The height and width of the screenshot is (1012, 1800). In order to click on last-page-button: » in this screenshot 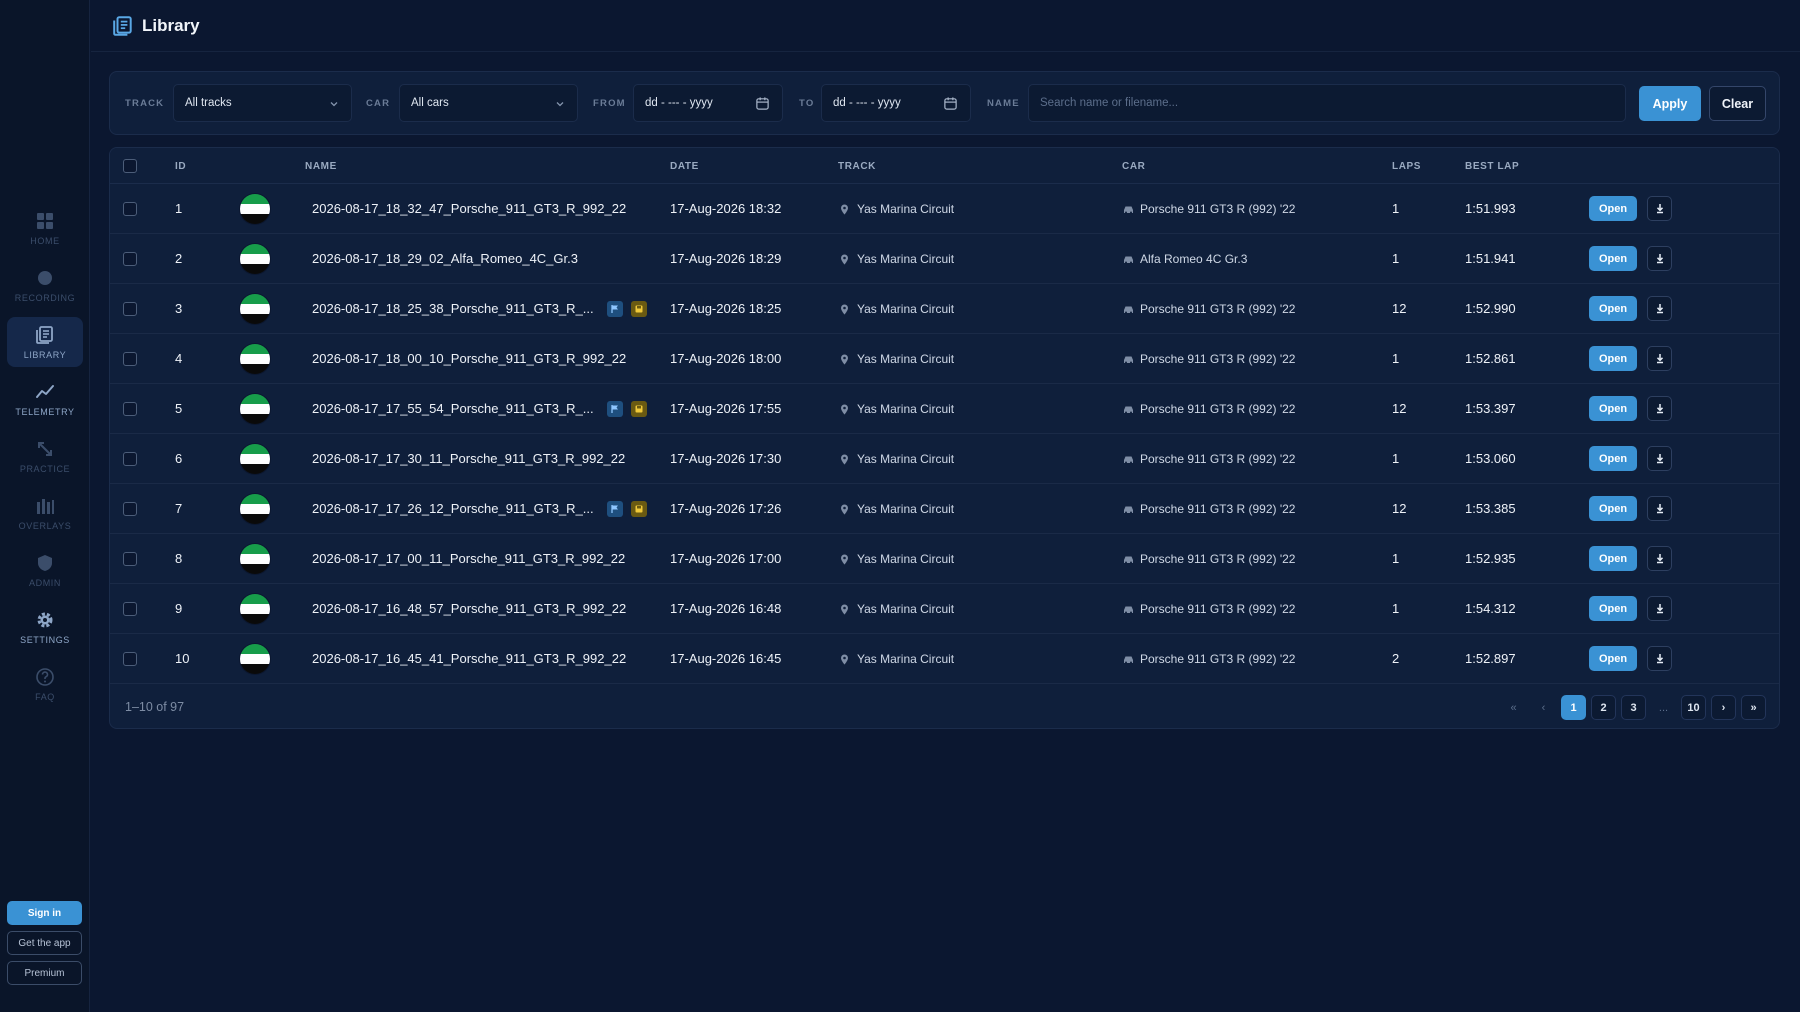, I will do `click(1753, 707)`.